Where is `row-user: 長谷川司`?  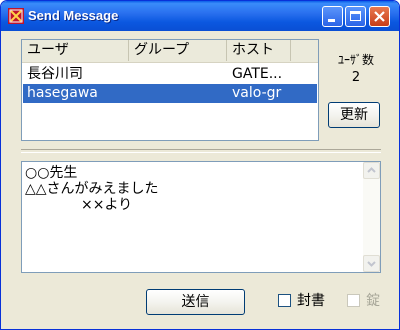
row-user: 長谷川司 is located at coordinates (55, 74).